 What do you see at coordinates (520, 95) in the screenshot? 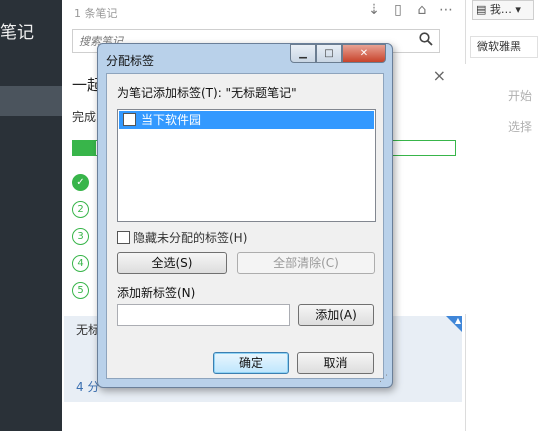
I see `editor-placeholder-1: 开始` at bounding box center [520, 95].